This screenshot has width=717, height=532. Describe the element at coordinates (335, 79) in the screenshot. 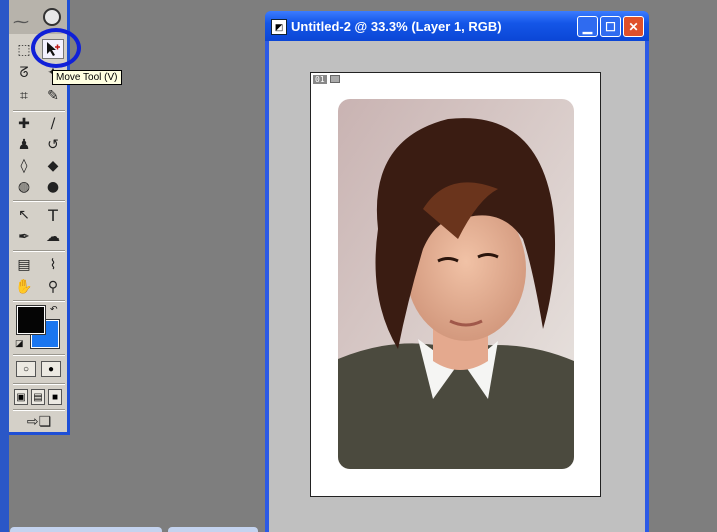

I see `slice-icon` at that location.